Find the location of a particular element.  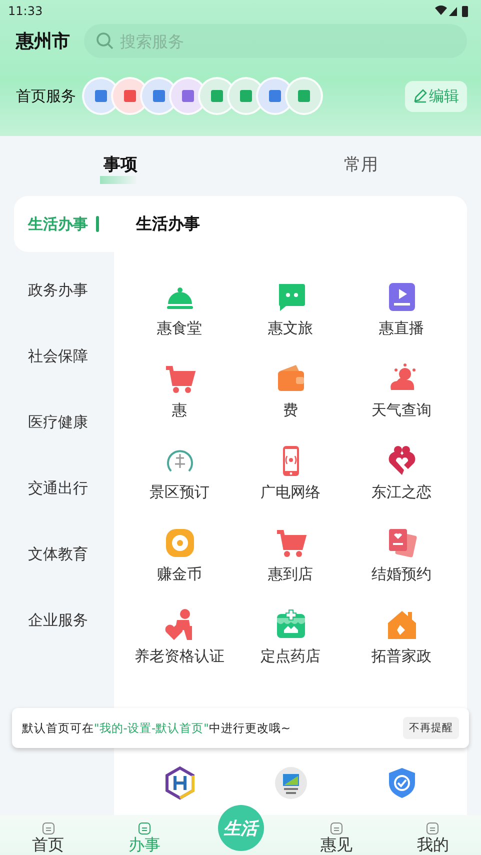

service-item: 惠文旅 is located at coordinates (290, 321).